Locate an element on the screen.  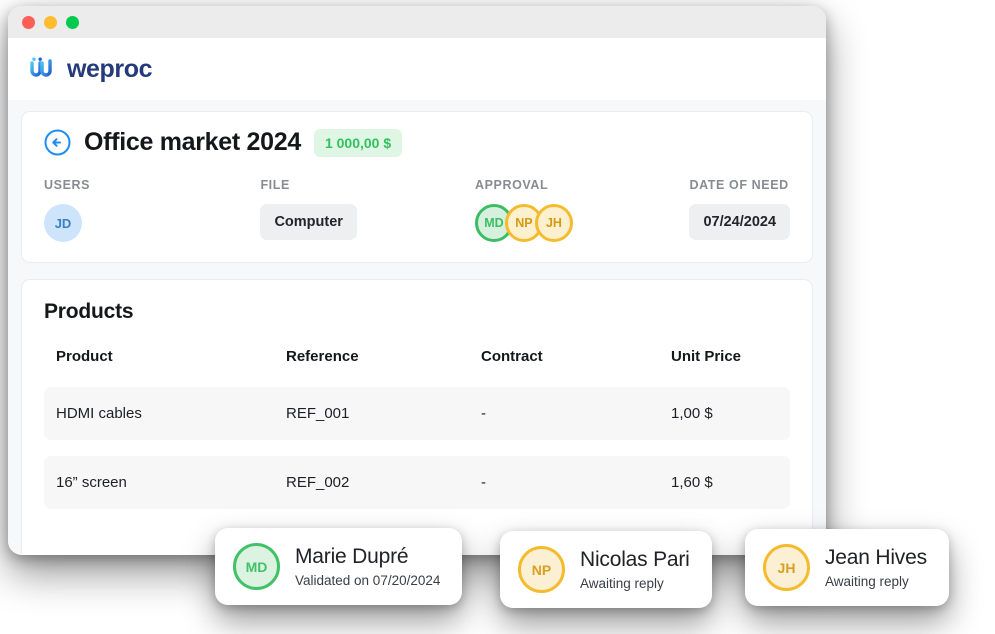
approver-card-marie-dupre: MD Marie Dupré Validated on 07/20/2024 is located at coordinates (339, 566).